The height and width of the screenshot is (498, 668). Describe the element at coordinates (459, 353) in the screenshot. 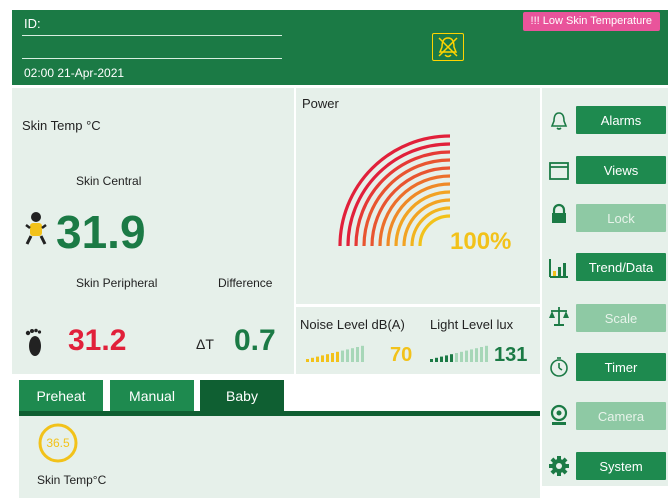

I see `light-level-meter` at that location.